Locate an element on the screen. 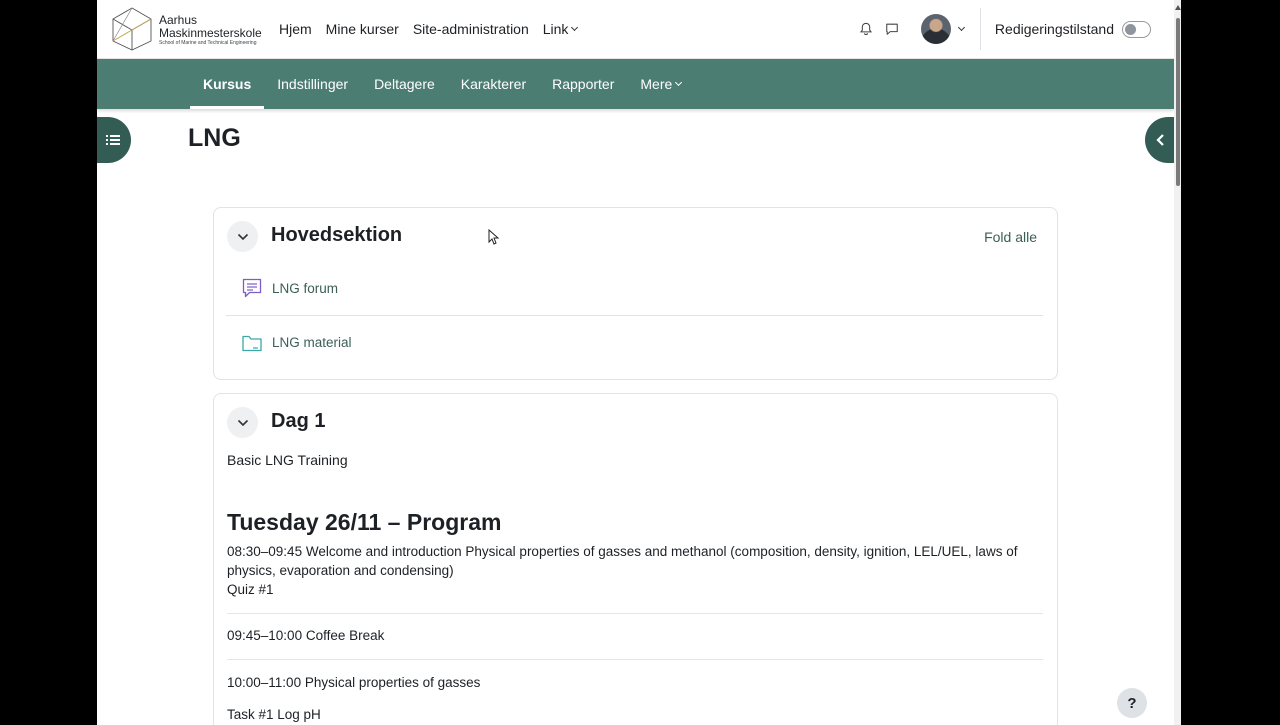  notifications-button is located at coordinates (866, 29).